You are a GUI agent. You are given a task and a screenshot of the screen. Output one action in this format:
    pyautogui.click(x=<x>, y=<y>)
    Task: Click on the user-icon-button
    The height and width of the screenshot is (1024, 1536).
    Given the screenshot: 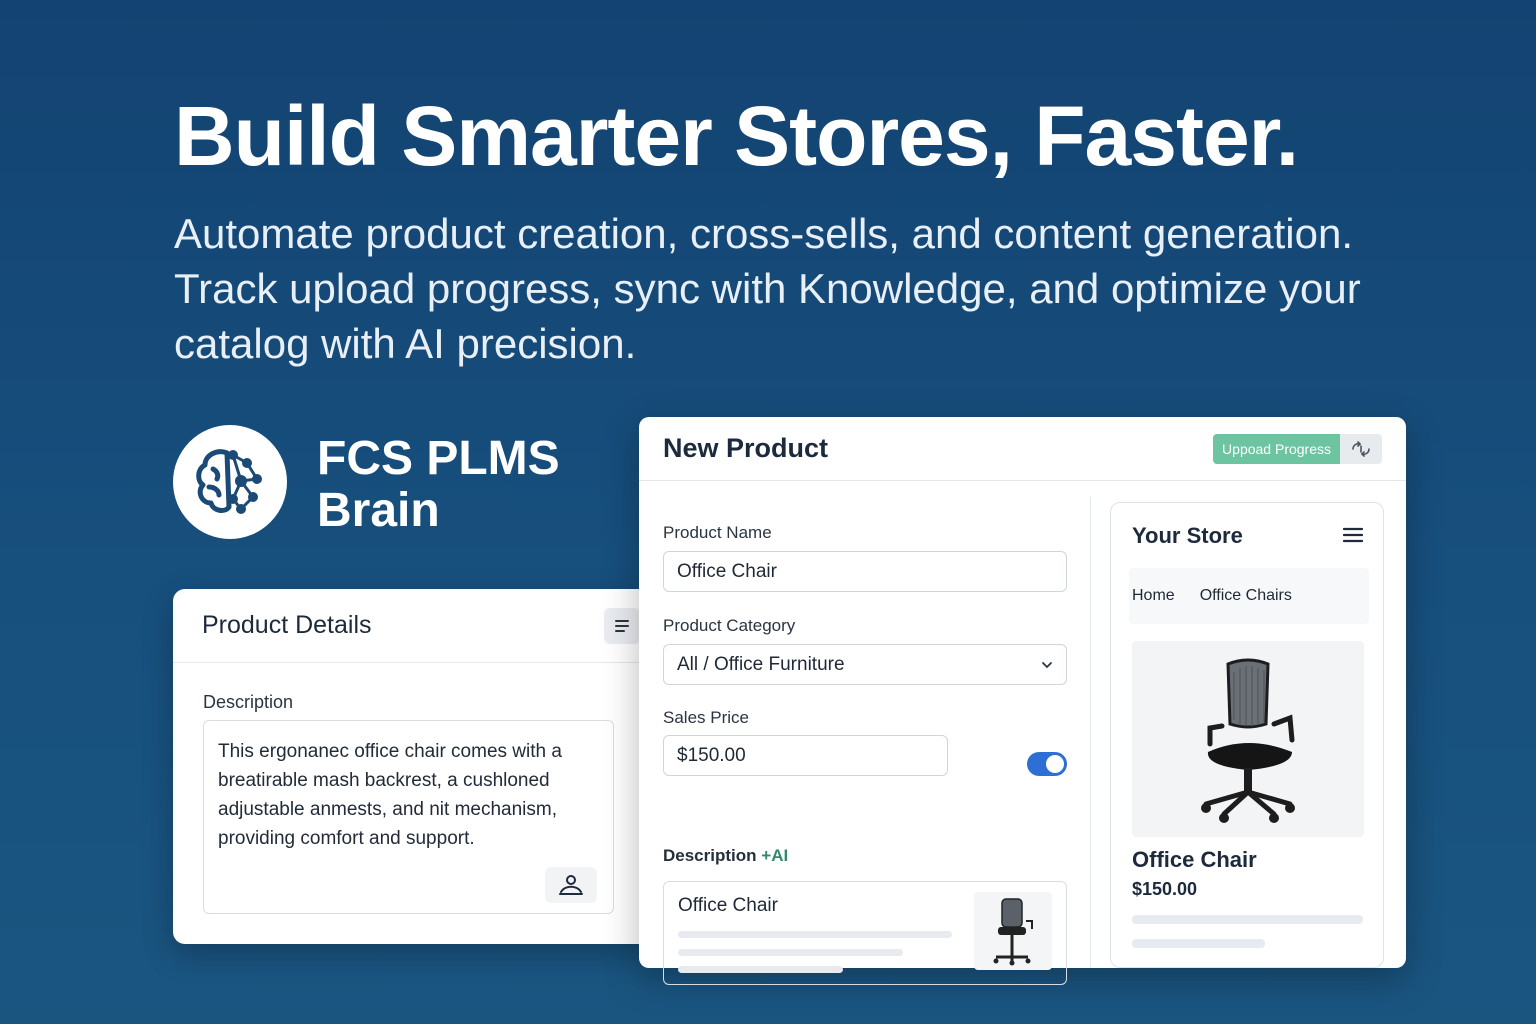 What is the action you would take?
    pyautogui.click(x=571, y=885)
    